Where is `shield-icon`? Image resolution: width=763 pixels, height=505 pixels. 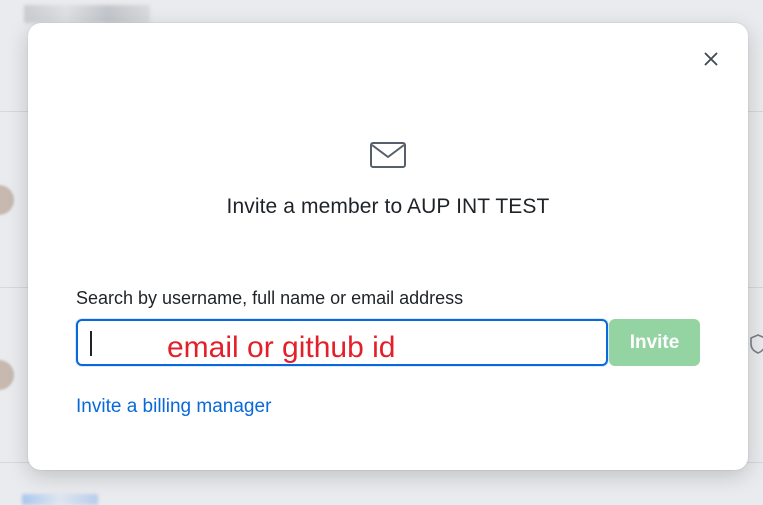 shield-icon is located at coordinates (756, 344).